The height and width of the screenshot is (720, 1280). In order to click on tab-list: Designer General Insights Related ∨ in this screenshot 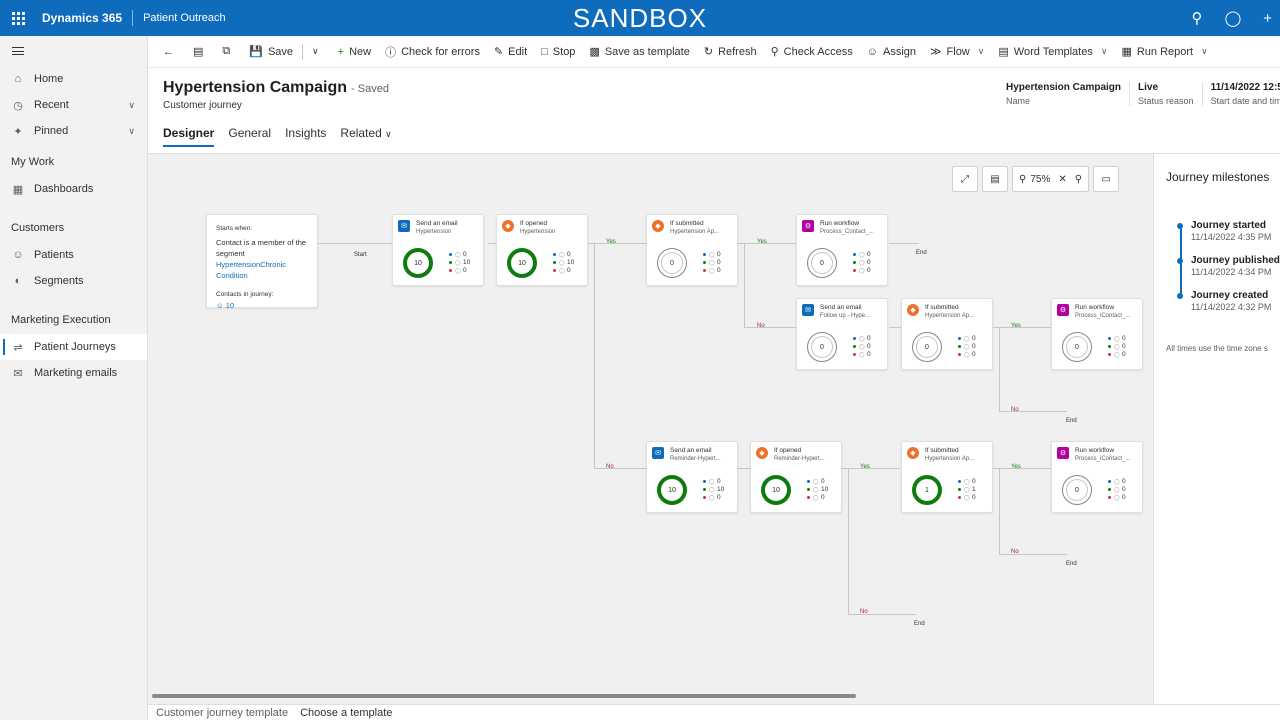, I will do `click(277, 136)`.